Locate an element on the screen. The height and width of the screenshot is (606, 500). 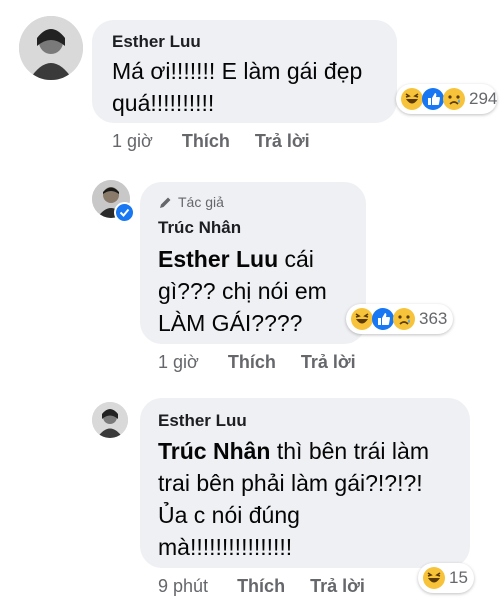
comment-author: Trúc Nhân is located at coordinates (199, 228).